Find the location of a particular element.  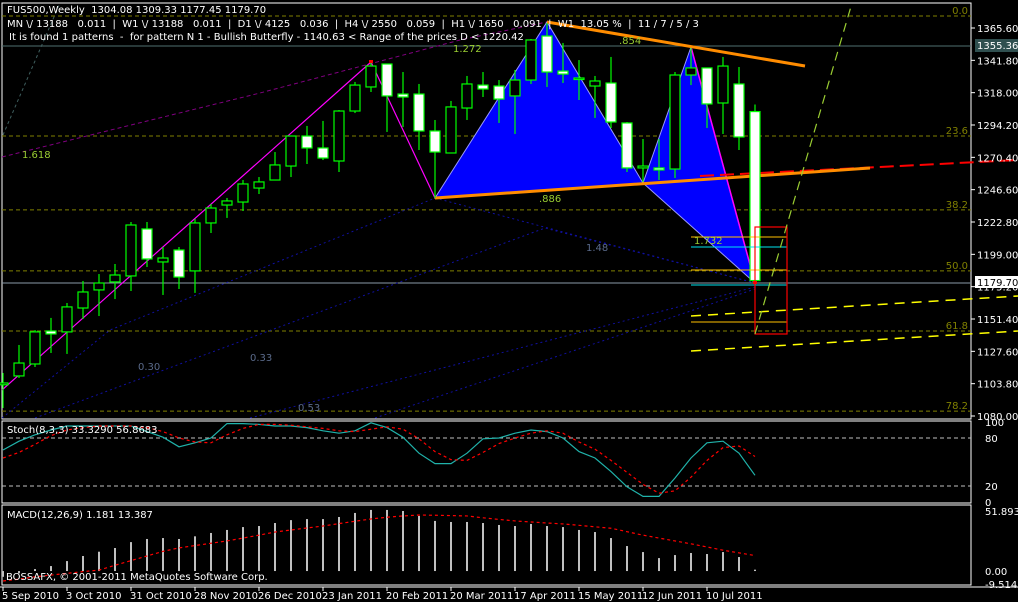

yellow-channel-upper is located at coordinates (854, 306).